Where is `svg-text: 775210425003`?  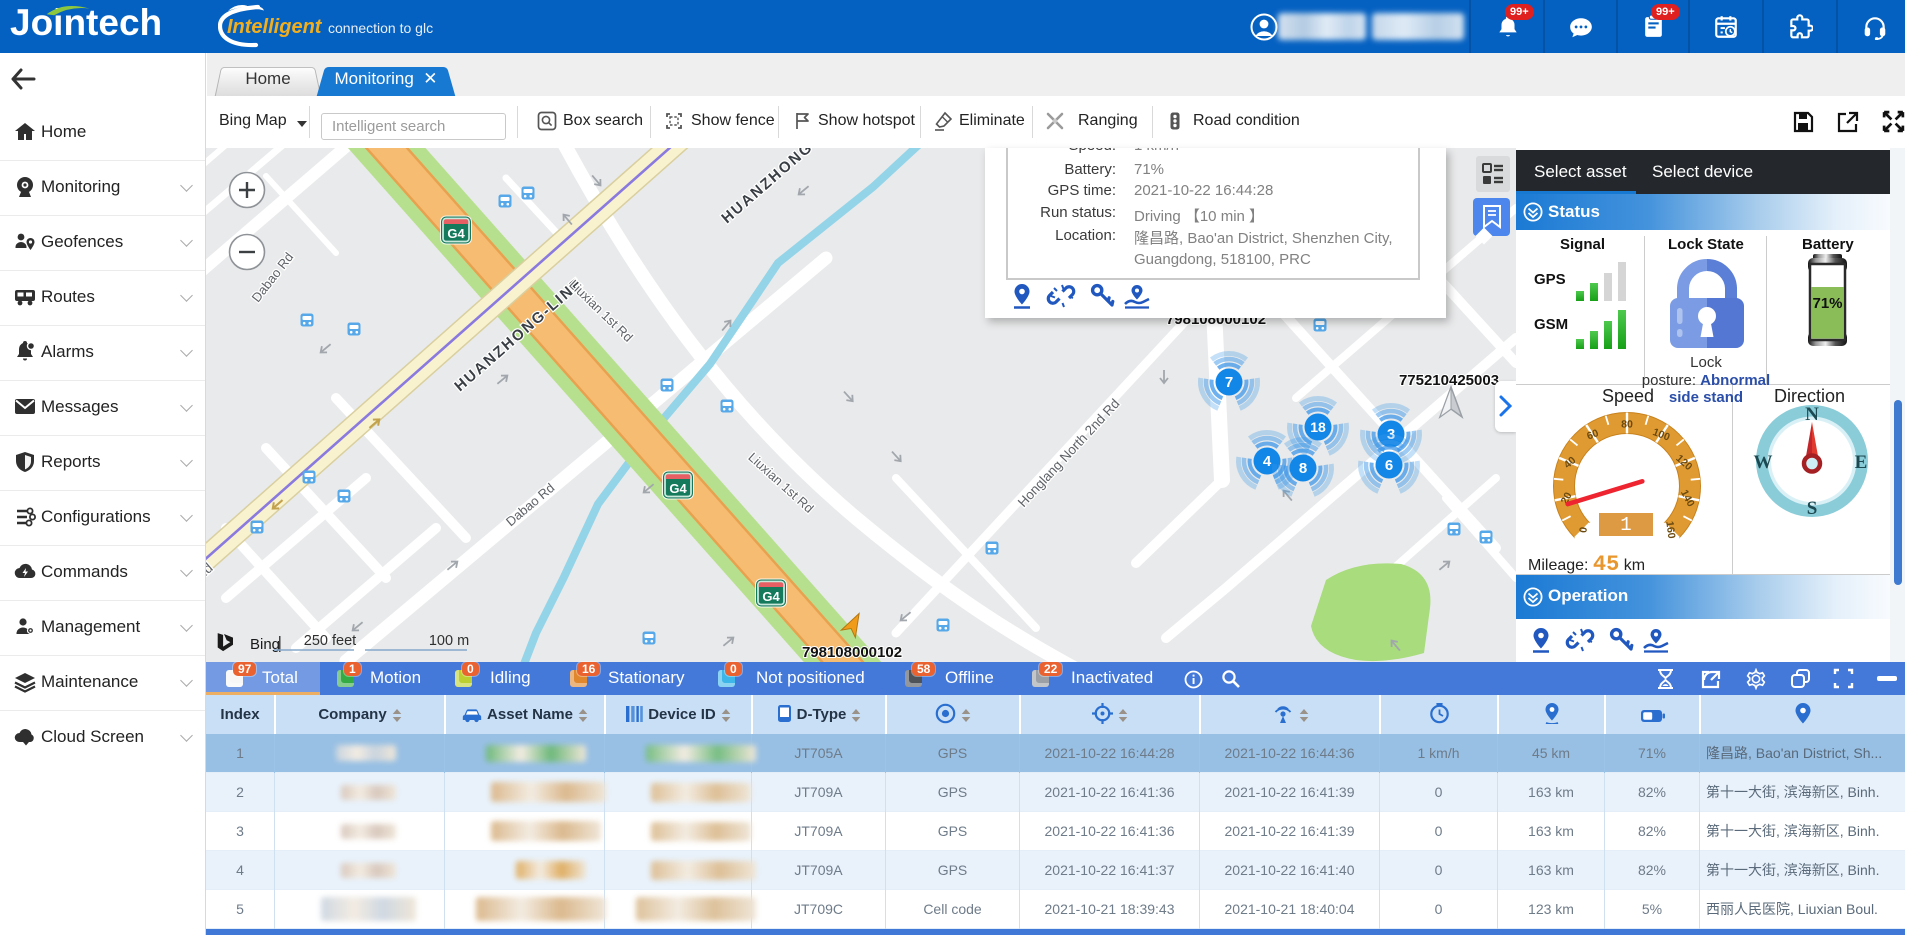 svg-text: 775210425003 is located at coordinates (1449, 380).